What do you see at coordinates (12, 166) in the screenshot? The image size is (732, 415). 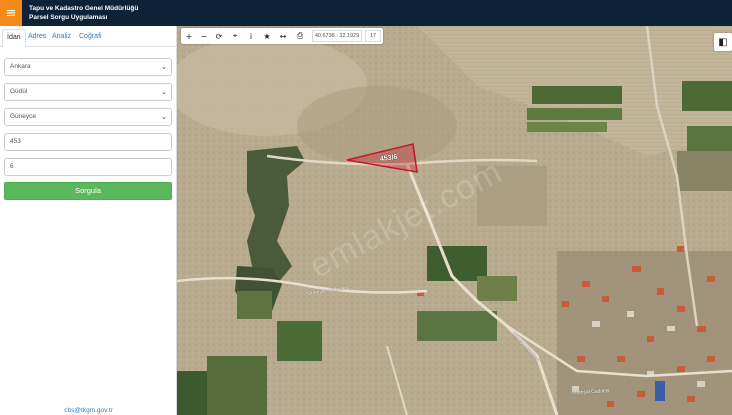 I see `parsel-input-value: 6` at bounding box center [12, 166].